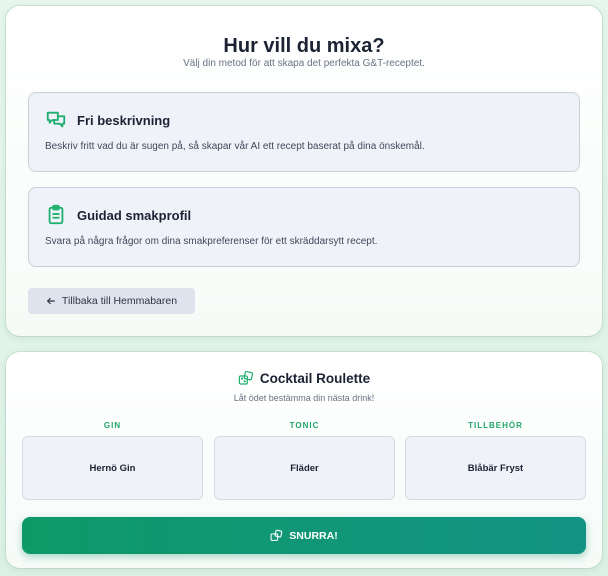 The width and height of the screenshot is (608, 576). What do you see at coordinates (119, 301) in the screenshot?
I see `back-button-label: Tillbaka till Hemmabaren` at bounding box center [119, 301].